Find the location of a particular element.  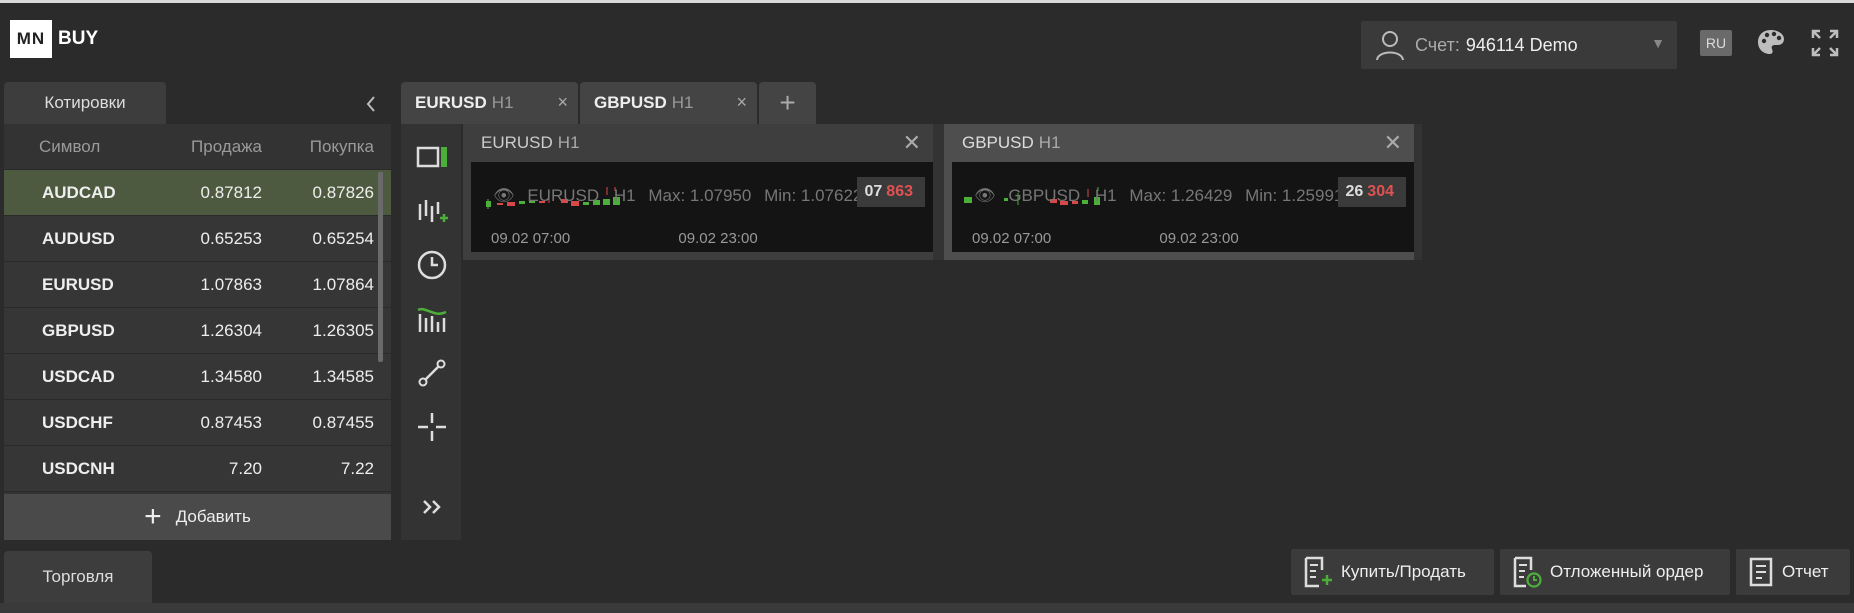

order-add-icon is located at coordinates (1318, 572).